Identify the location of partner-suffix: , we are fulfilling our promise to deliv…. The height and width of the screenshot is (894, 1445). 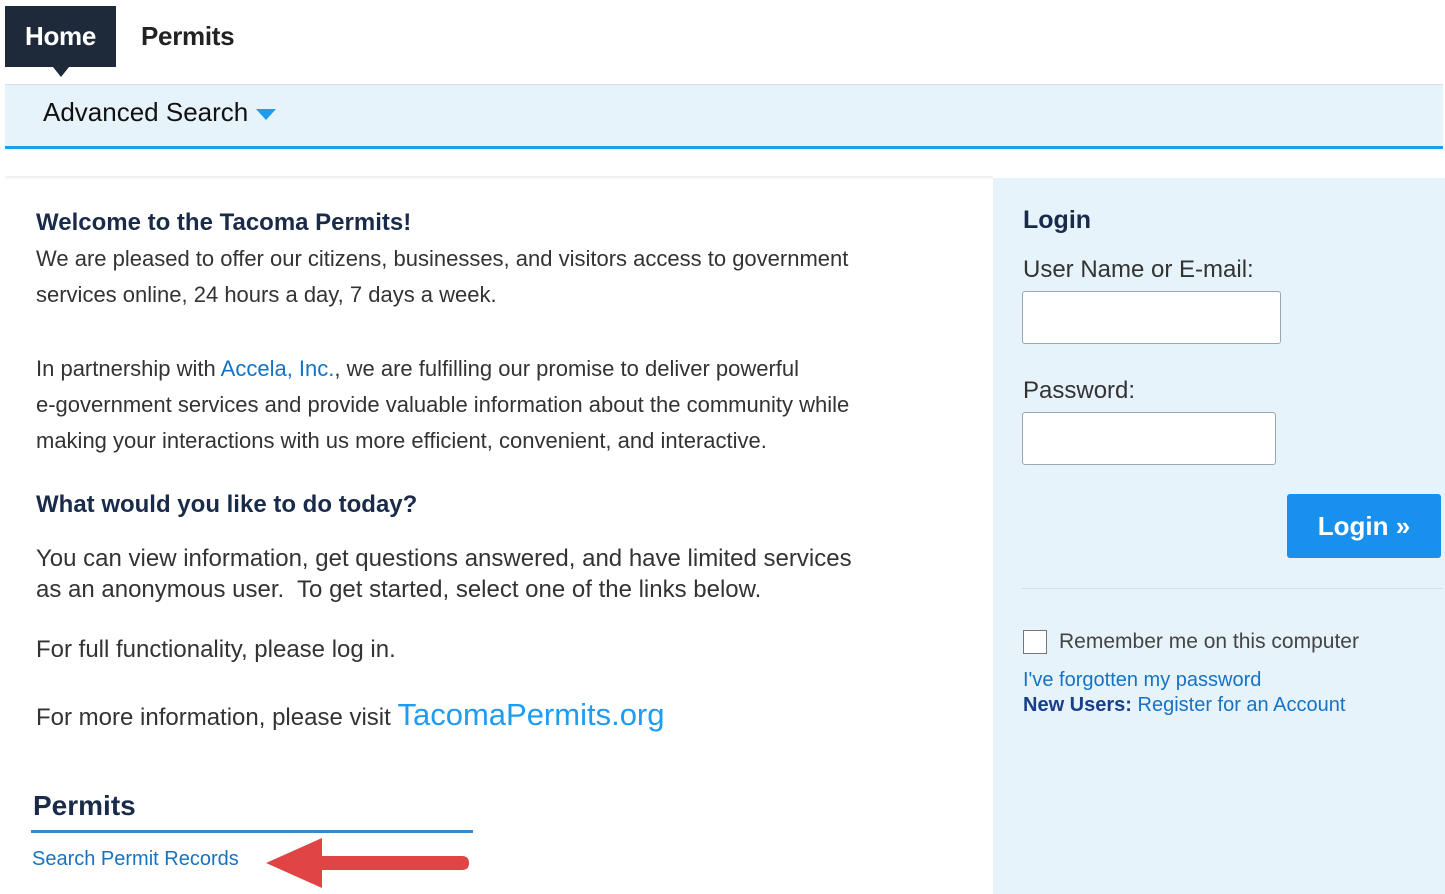
(567, 368).